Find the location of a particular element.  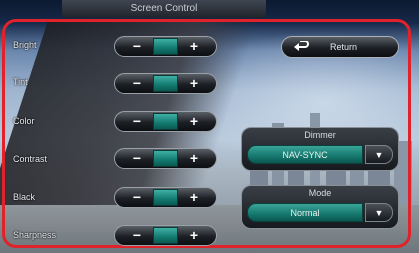

dimmer-panel: Dimmer NAV-SYNC ▼ is located at coordinates (320, 149).